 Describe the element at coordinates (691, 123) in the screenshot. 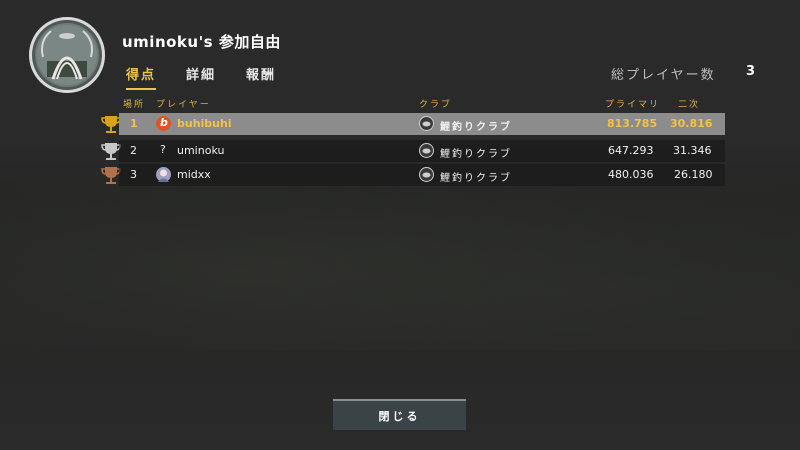

I see `row-secondary-score: 30.816` at that location.